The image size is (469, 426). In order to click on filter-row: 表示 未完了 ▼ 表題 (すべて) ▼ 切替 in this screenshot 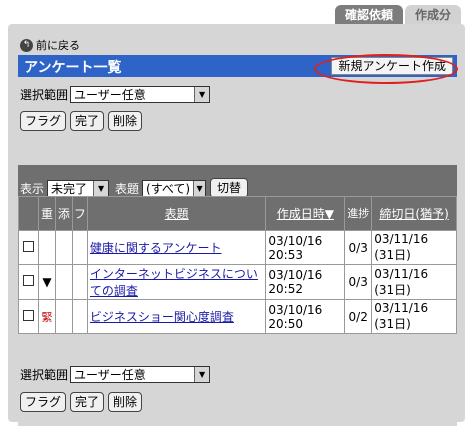, I will do `click(134, 188)`.